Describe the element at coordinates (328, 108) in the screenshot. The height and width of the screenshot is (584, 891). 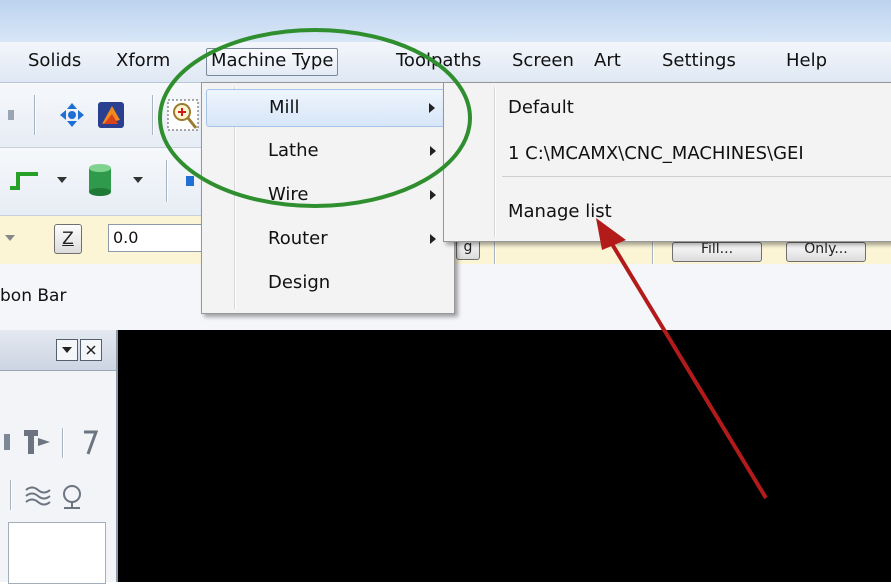
I see `menu-item-mill: Mill` at that location.